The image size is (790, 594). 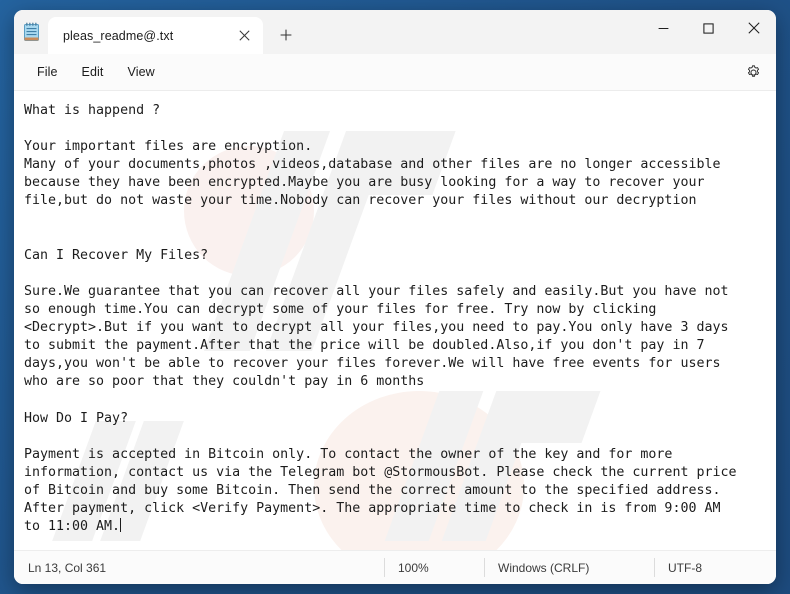 I want to click on status-line-column: Ln 13, Col 361, so click(x=199, y=567).